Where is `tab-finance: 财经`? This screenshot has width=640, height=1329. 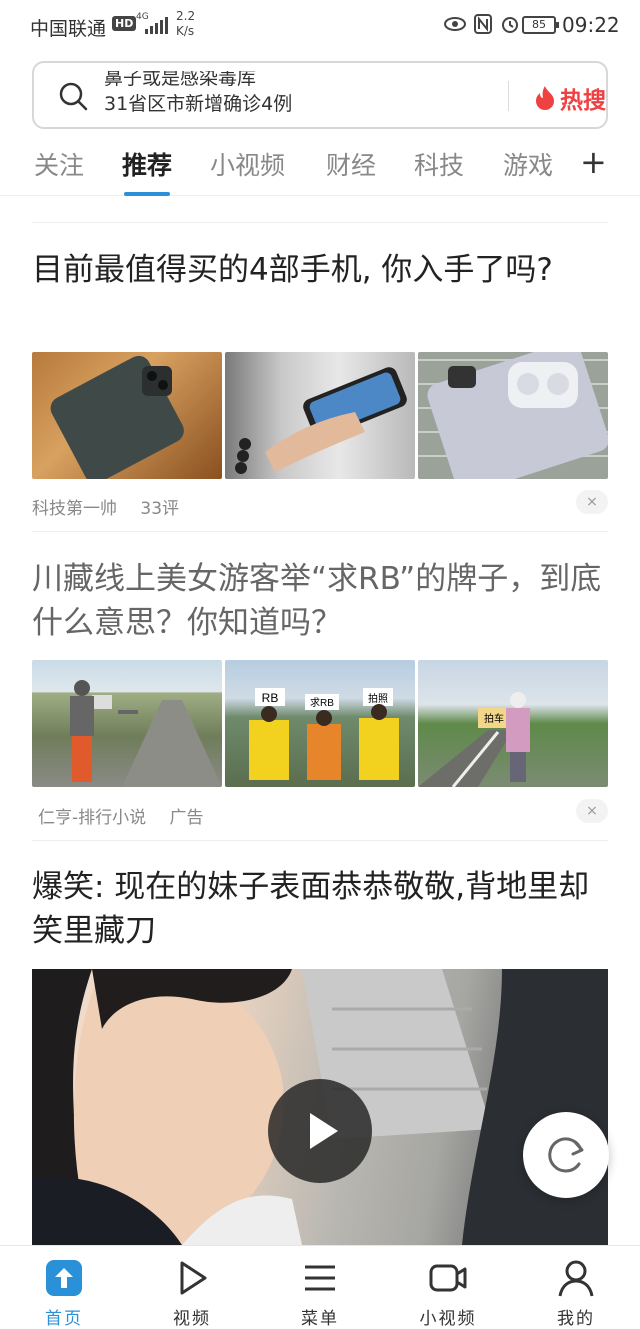 tab-finance: 财经 is located at coordinates (351, 164).